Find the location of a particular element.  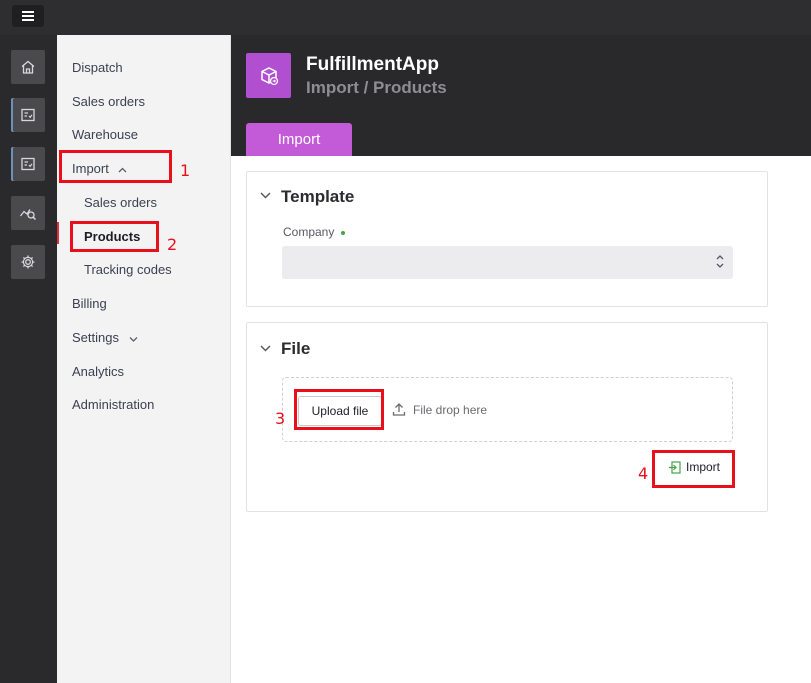

annotation-label-3: 3 is located at coordinates (280, 418).